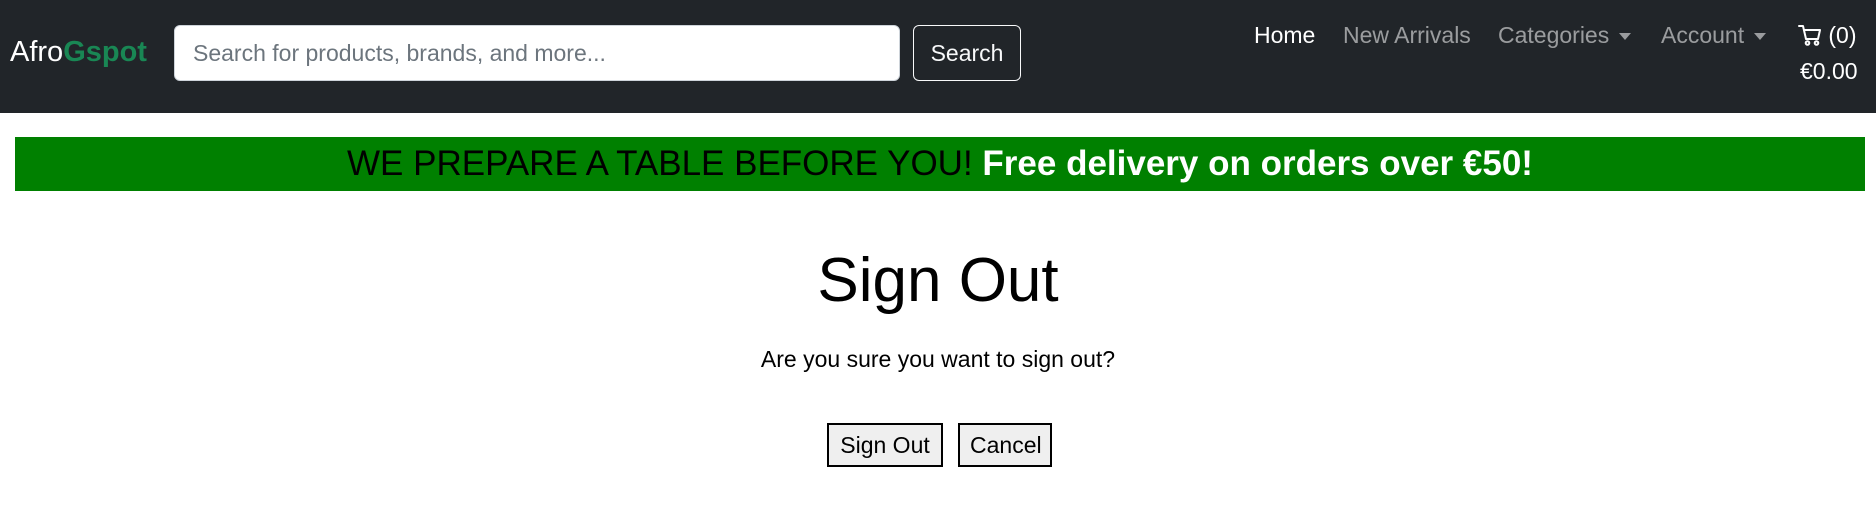 This screenshot has width=1876, height=511. I want to click on brand-logo: AfroGspot, so click(78, 52).